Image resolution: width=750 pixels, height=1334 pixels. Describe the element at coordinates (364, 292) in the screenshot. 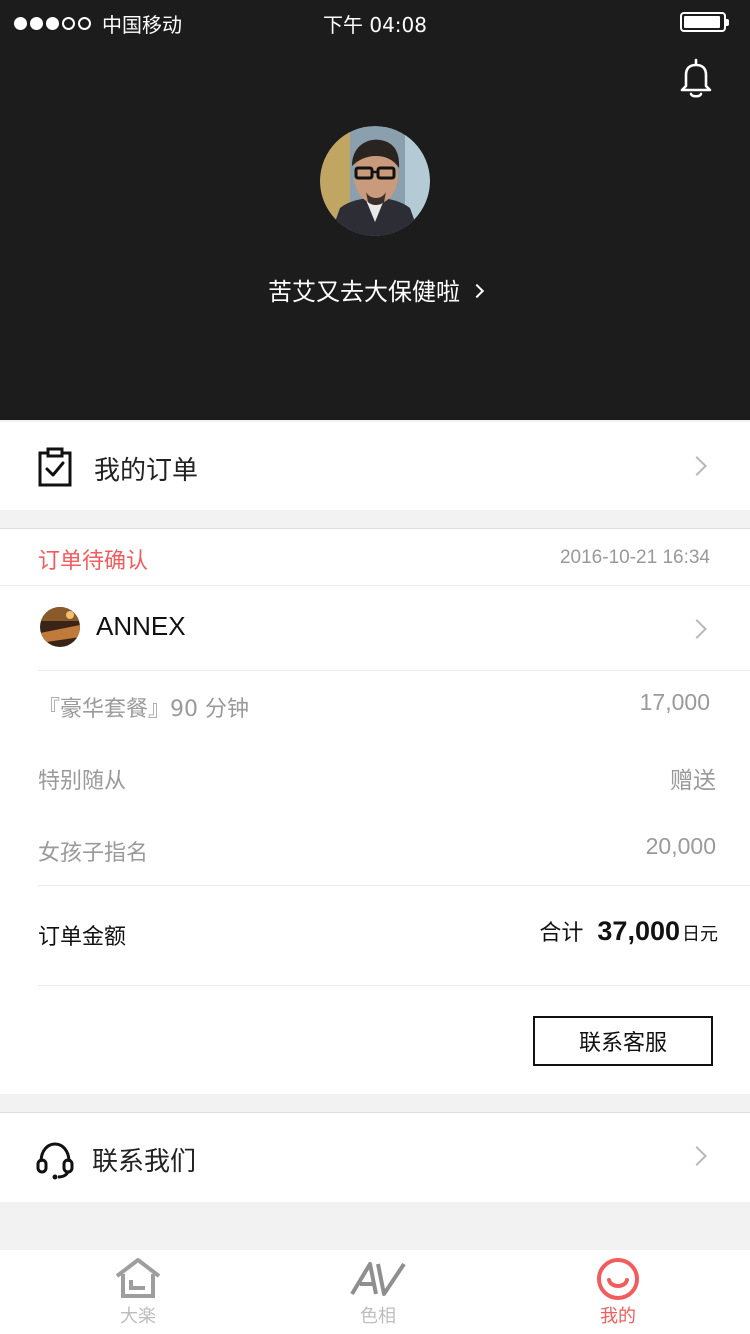

I see `username: 苦艾又去大保健啦` at that location.